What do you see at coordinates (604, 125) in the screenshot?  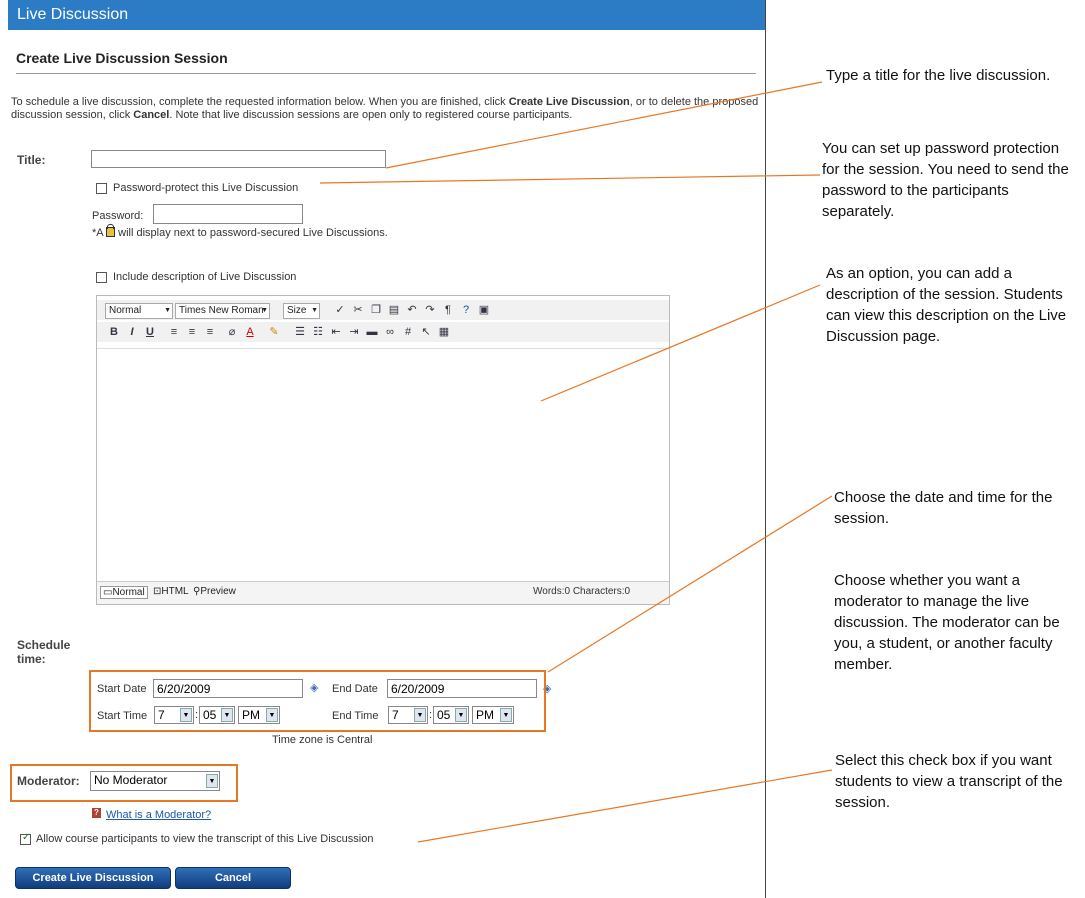 I see `callout-line-title` at bounding box center [604, 125].